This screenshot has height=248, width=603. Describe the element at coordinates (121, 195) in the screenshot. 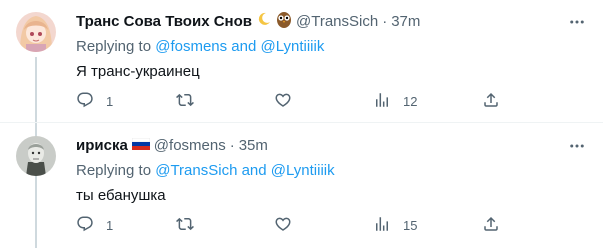

I see `tweet-text: ты ебанушка` at that location.